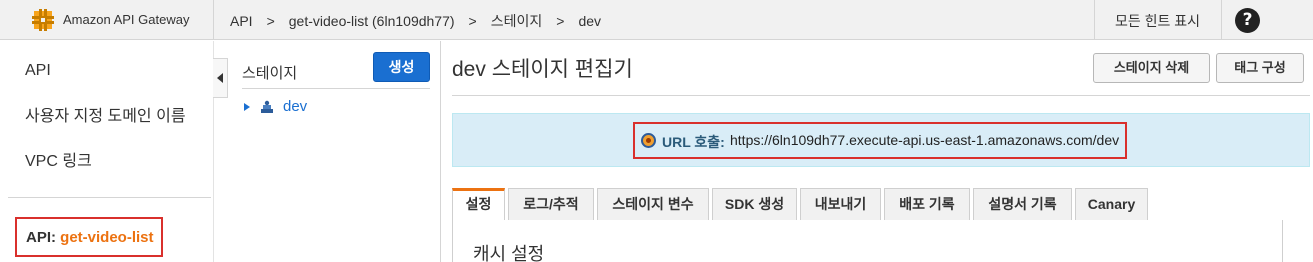 This screenshot has width=1313, height=262. What do you see at coordinates (334, 151) in the screenshot?
I see `stages-panel: 스테이지 생성 dev` at bounding box center [334, 151].